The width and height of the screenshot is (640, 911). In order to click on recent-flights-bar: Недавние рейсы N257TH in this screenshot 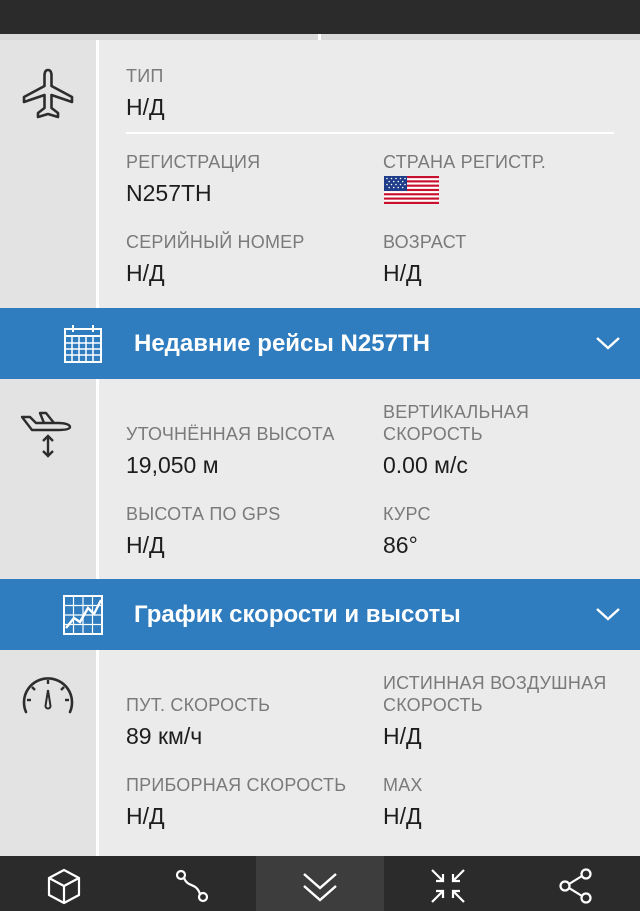, I will do `click(320, 343)`.